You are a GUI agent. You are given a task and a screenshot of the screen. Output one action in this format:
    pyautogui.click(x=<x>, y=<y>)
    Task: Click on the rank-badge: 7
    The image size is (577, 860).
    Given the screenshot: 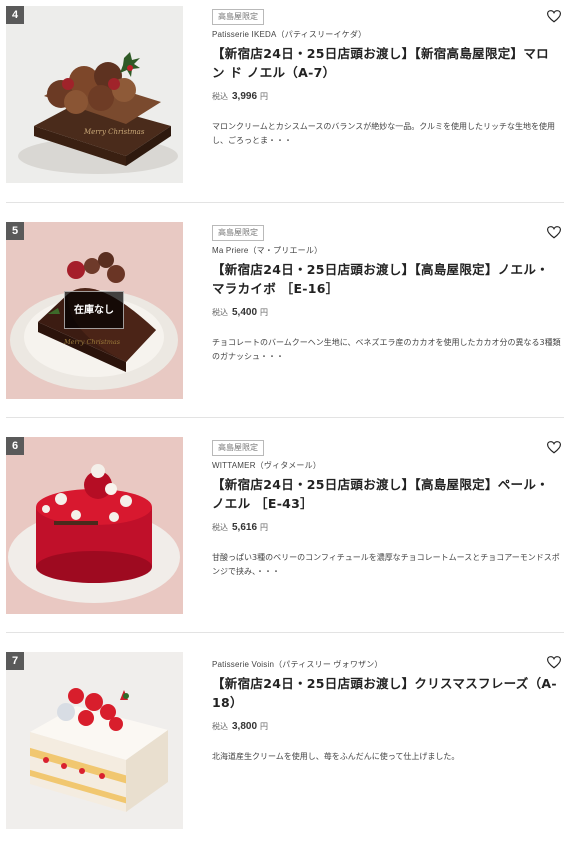 What is the action you would take?
    pyautogui.click(x=15, y=661)
    